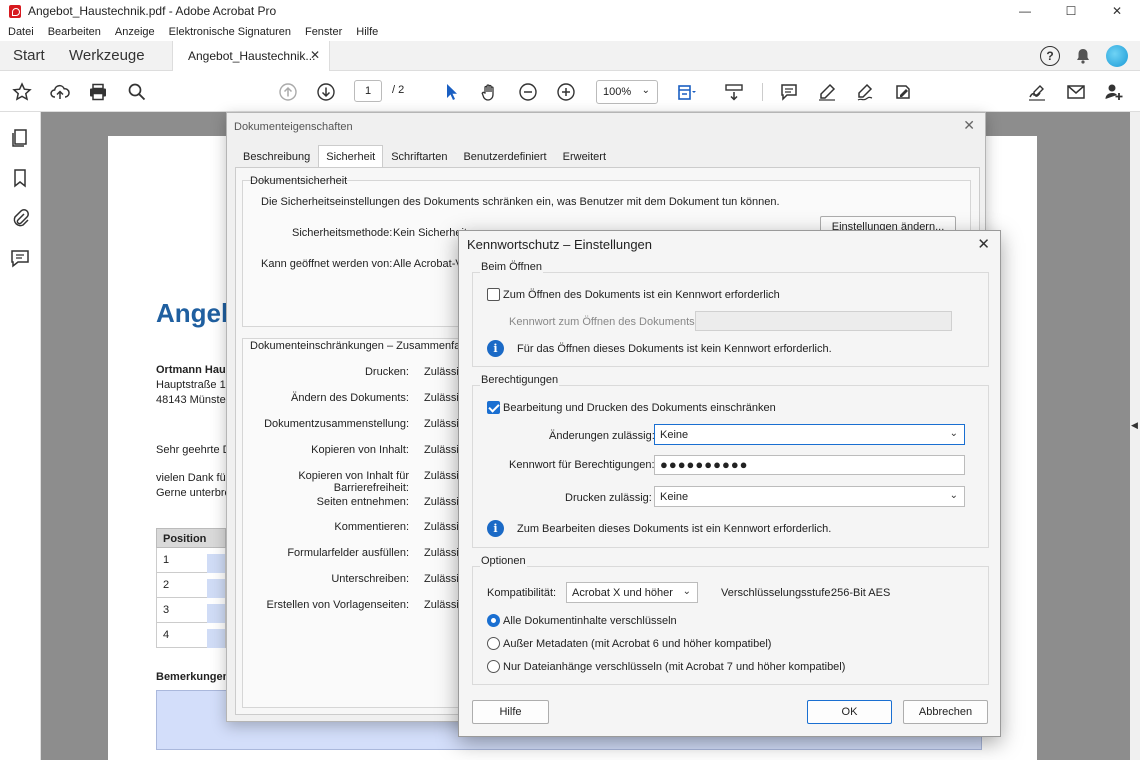  I want to click on permissions-password-label: Kennwort für Berechtigungen:, so click(582, 465).